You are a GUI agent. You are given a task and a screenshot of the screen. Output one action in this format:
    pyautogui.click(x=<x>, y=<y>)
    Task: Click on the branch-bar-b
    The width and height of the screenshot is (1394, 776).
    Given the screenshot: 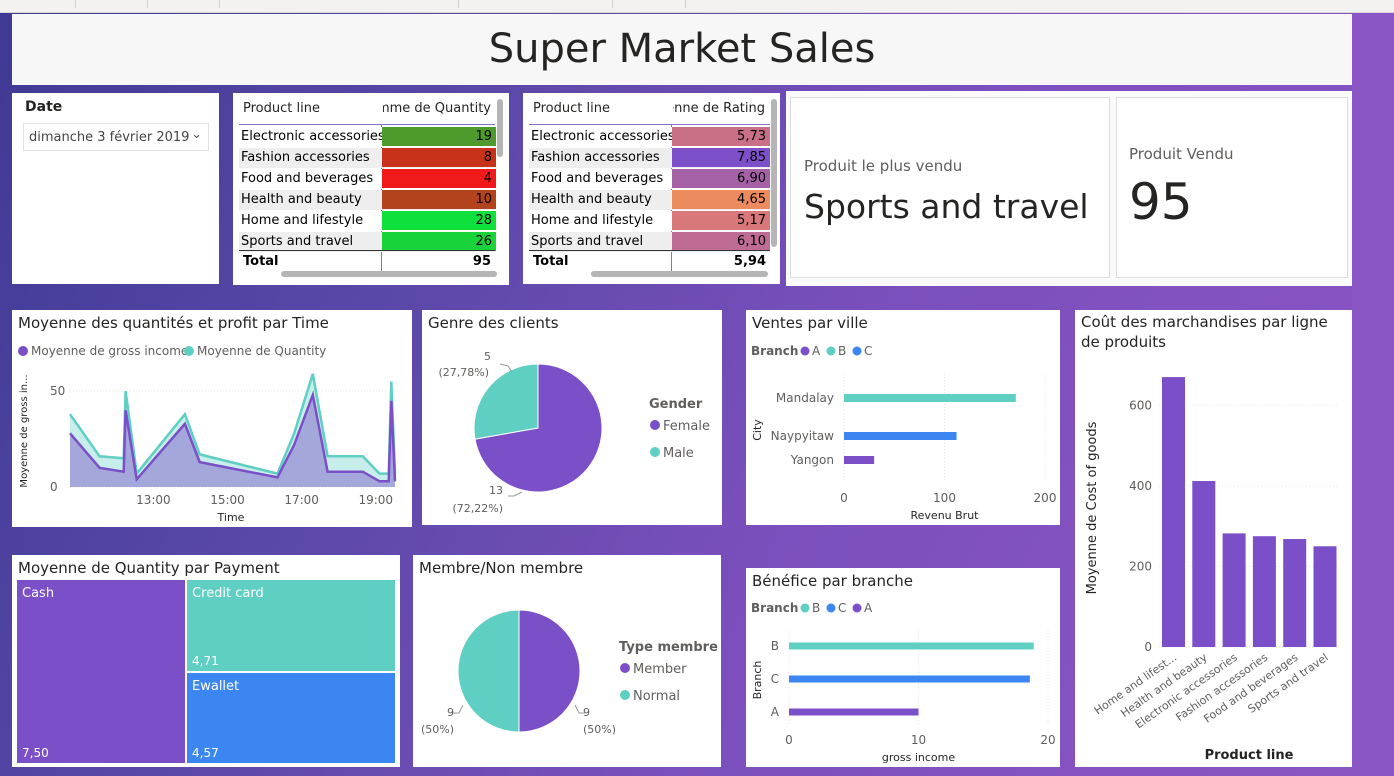 What is the action you would take?
    pyautogui.click(x=911, y=646)
    